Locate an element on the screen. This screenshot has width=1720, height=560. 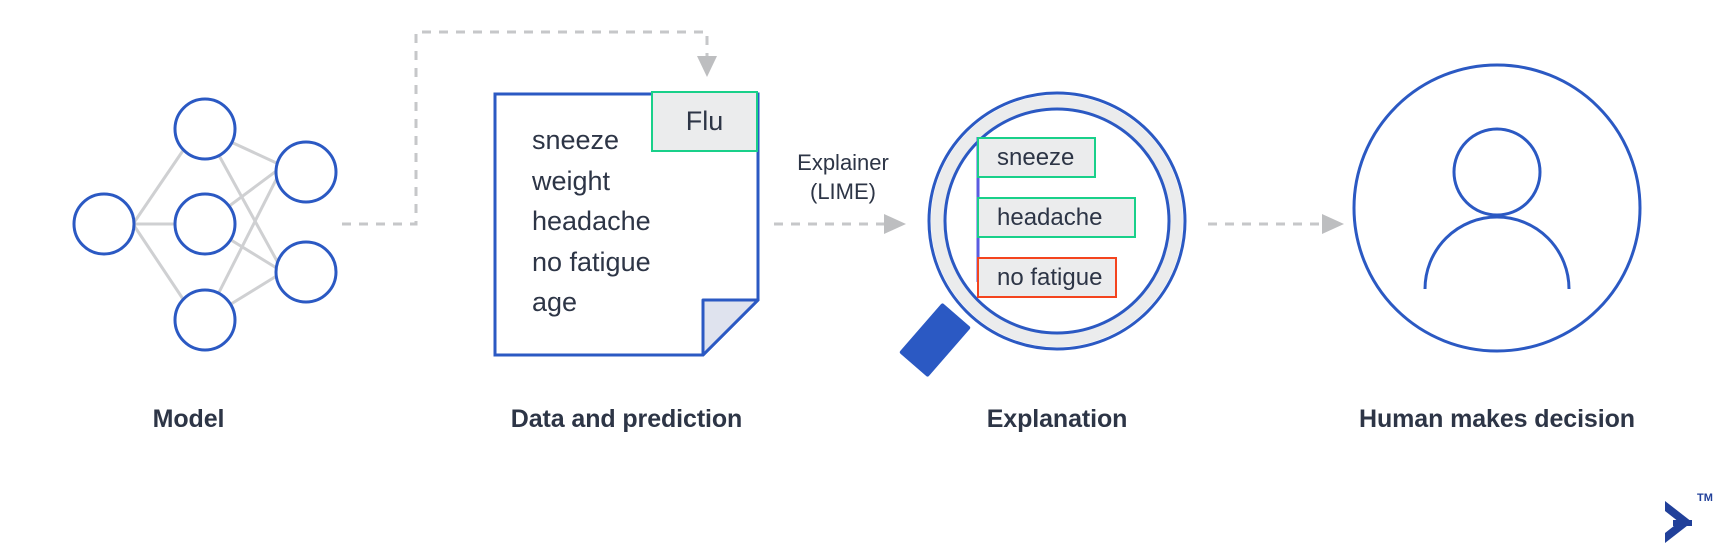
explanation-bar-label: headache is located at coordinates (1050, 217).